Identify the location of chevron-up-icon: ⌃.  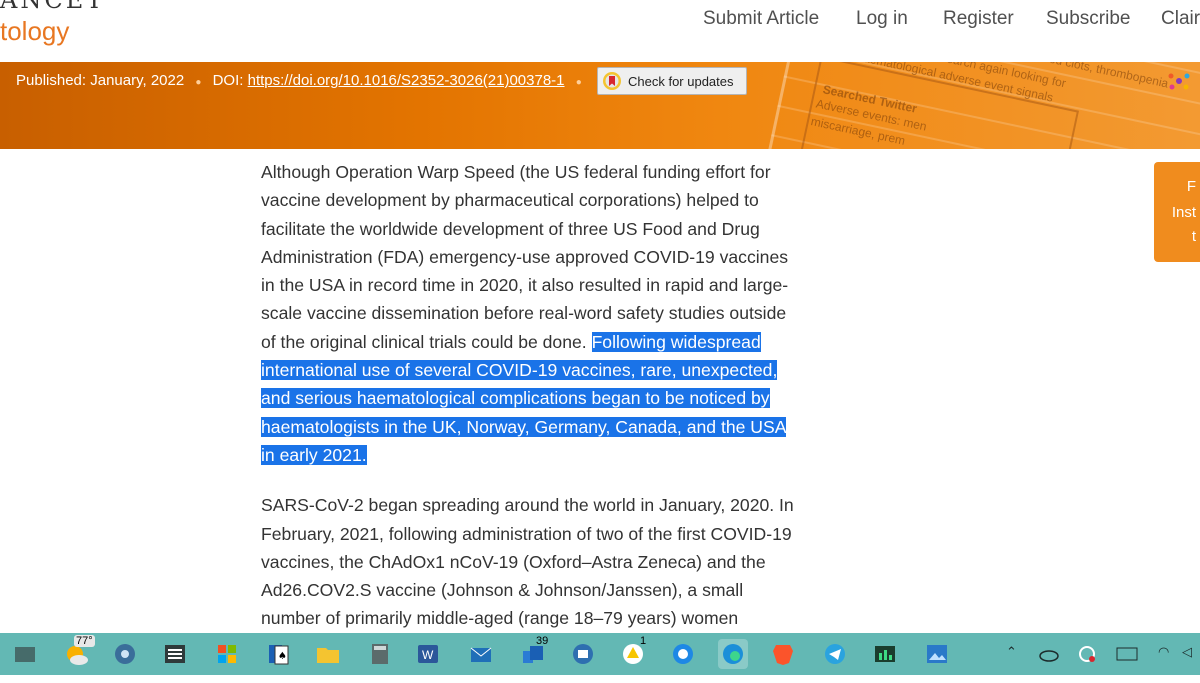
(1011, 652).